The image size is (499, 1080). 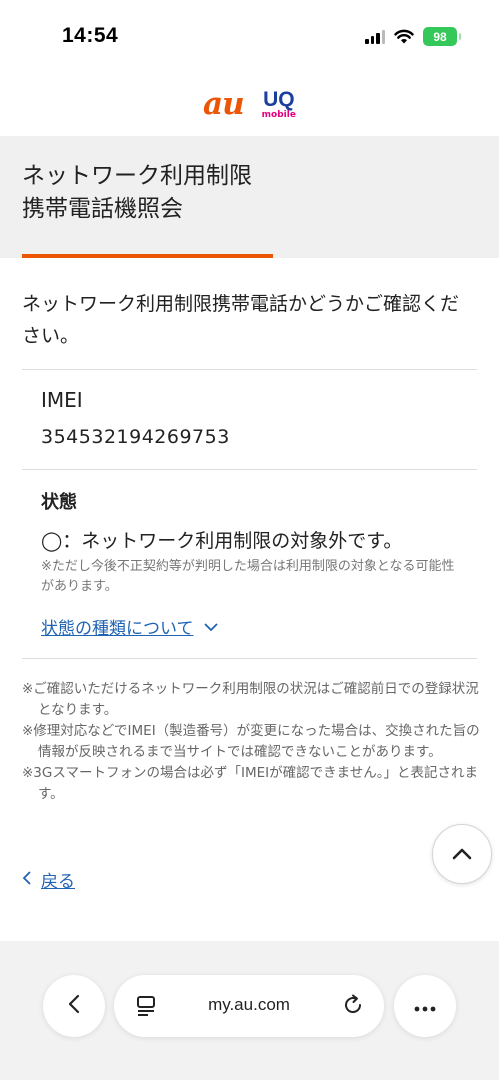 What do you see at coordinates (58, 882) in the screenshot?
I see `back-link-label: 戻る` at bounding box center [58, 882].